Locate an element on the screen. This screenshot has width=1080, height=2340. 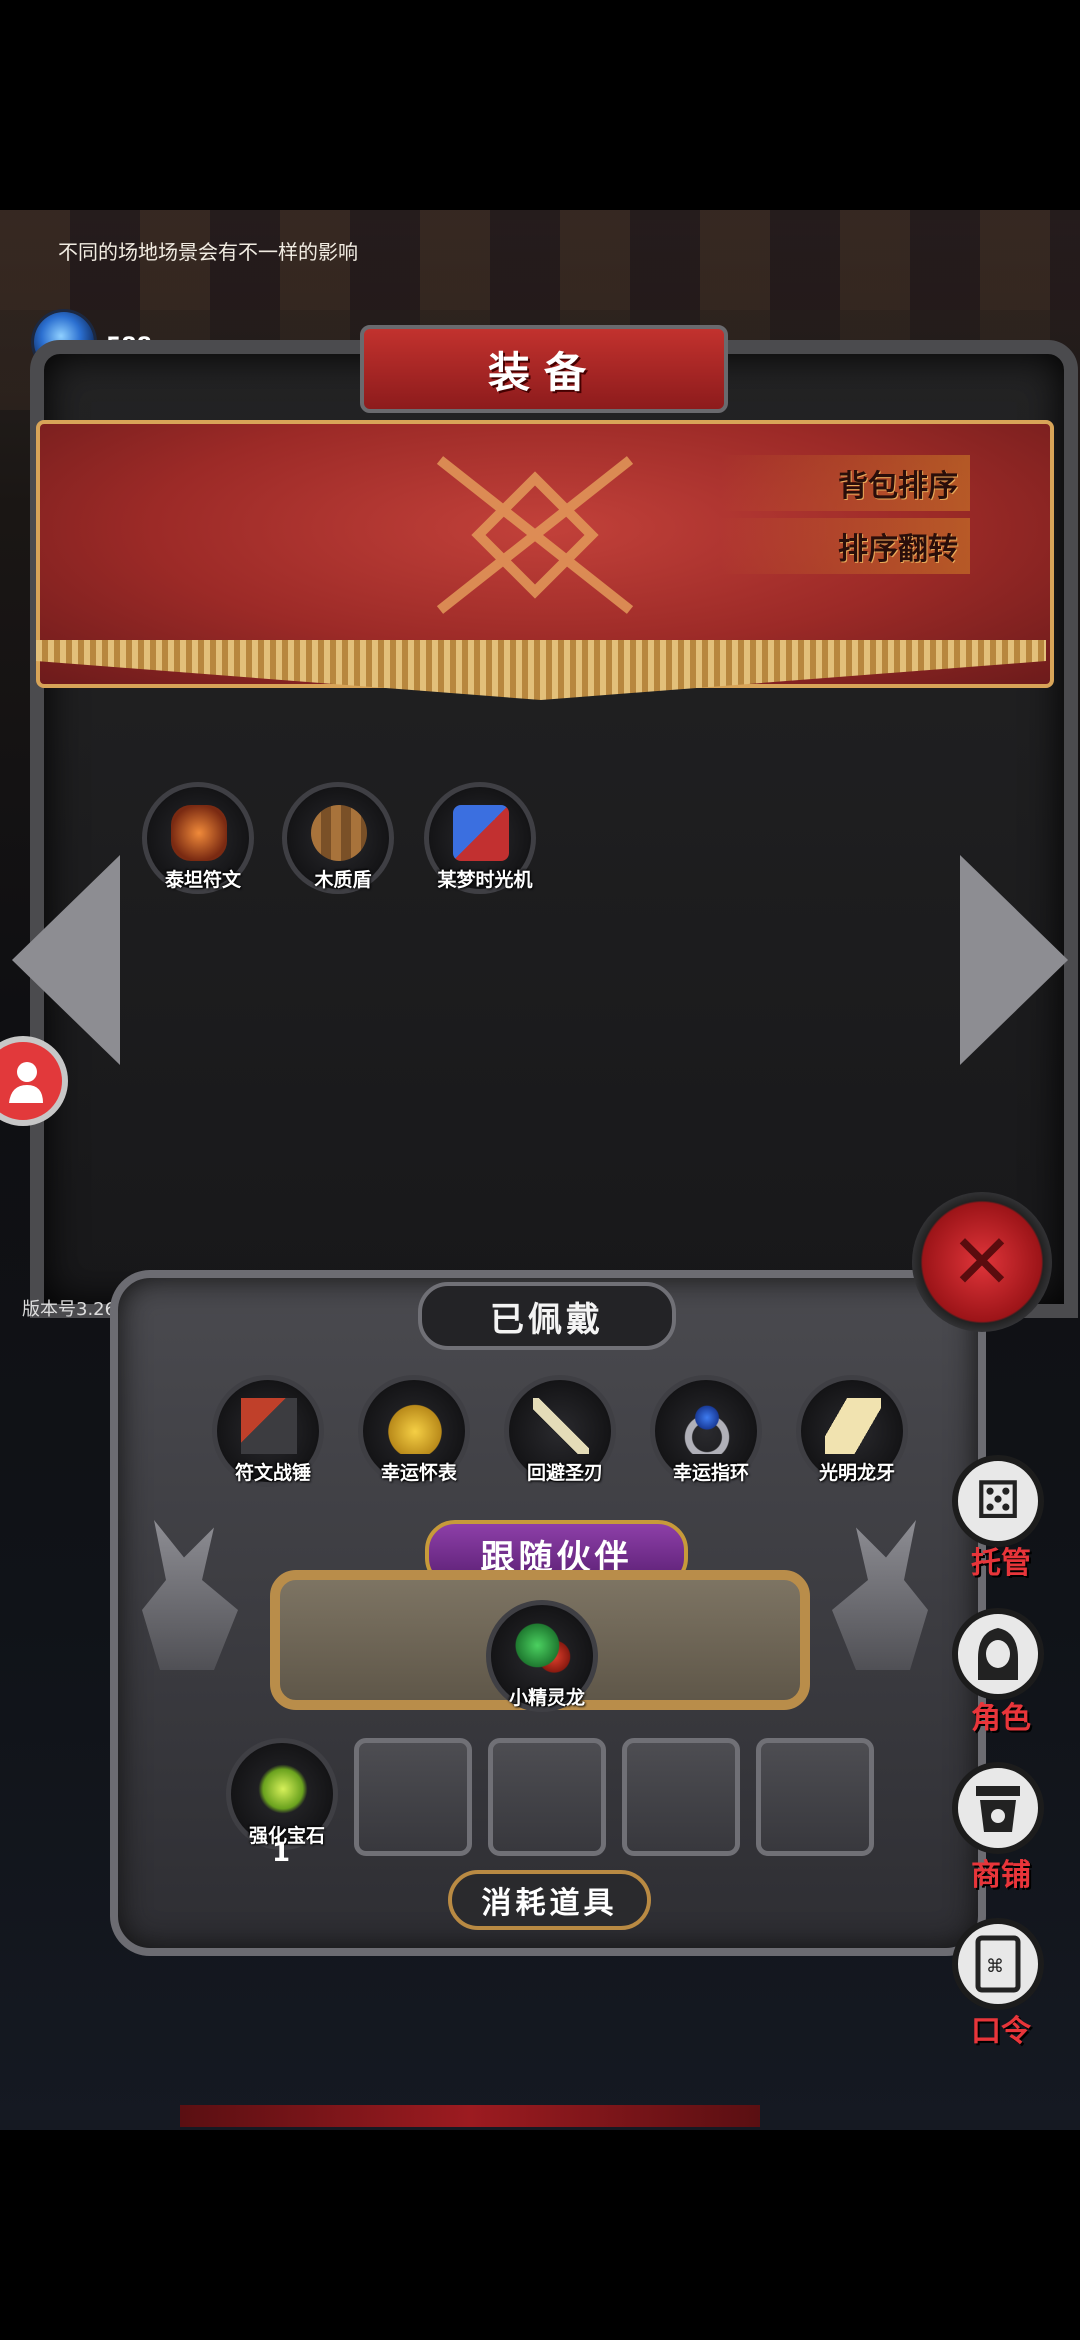
equipped-item-label: 光明龙牙 is located at coordinates (856, 1473).